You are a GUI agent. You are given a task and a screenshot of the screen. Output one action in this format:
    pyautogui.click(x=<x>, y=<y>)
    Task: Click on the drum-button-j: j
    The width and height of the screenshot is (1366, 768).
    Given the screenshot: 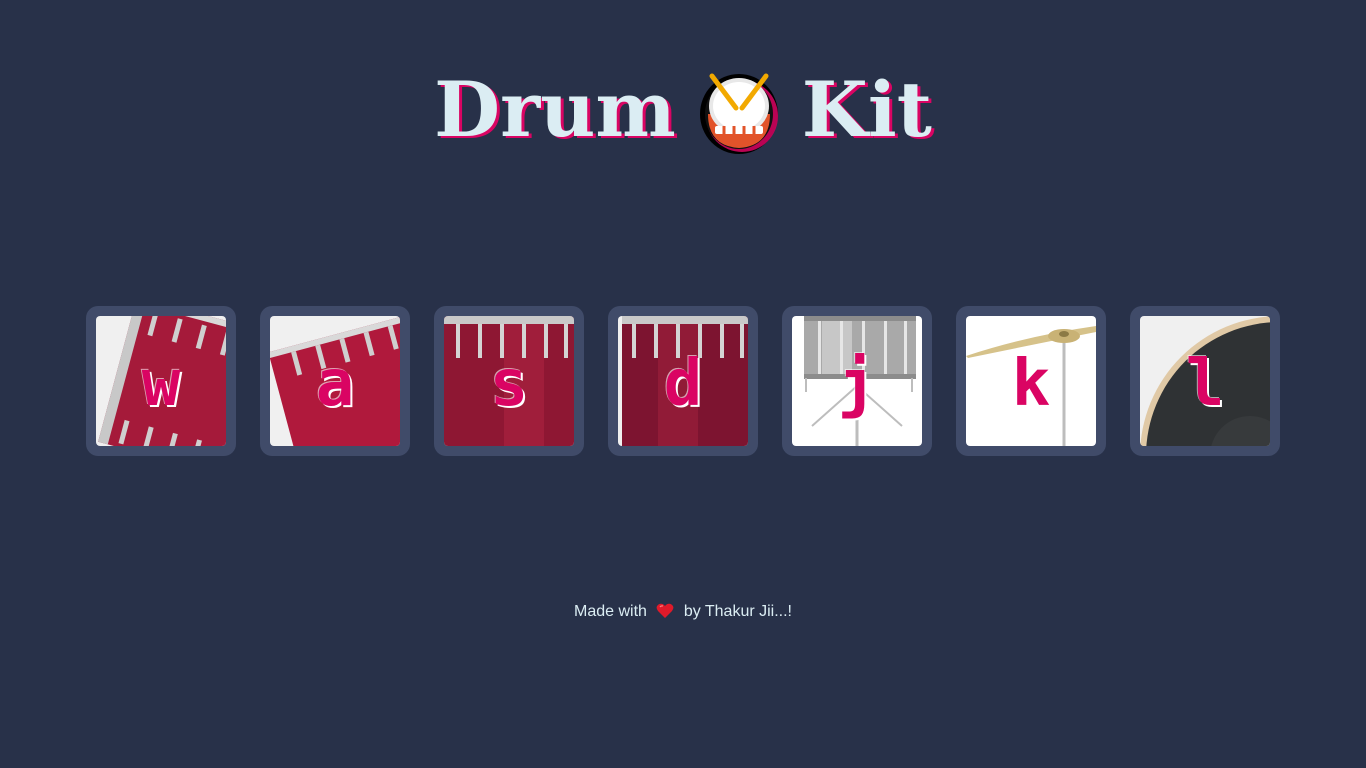 What is the action you would take?
    pyautogui.click(x=857, y=381)
    